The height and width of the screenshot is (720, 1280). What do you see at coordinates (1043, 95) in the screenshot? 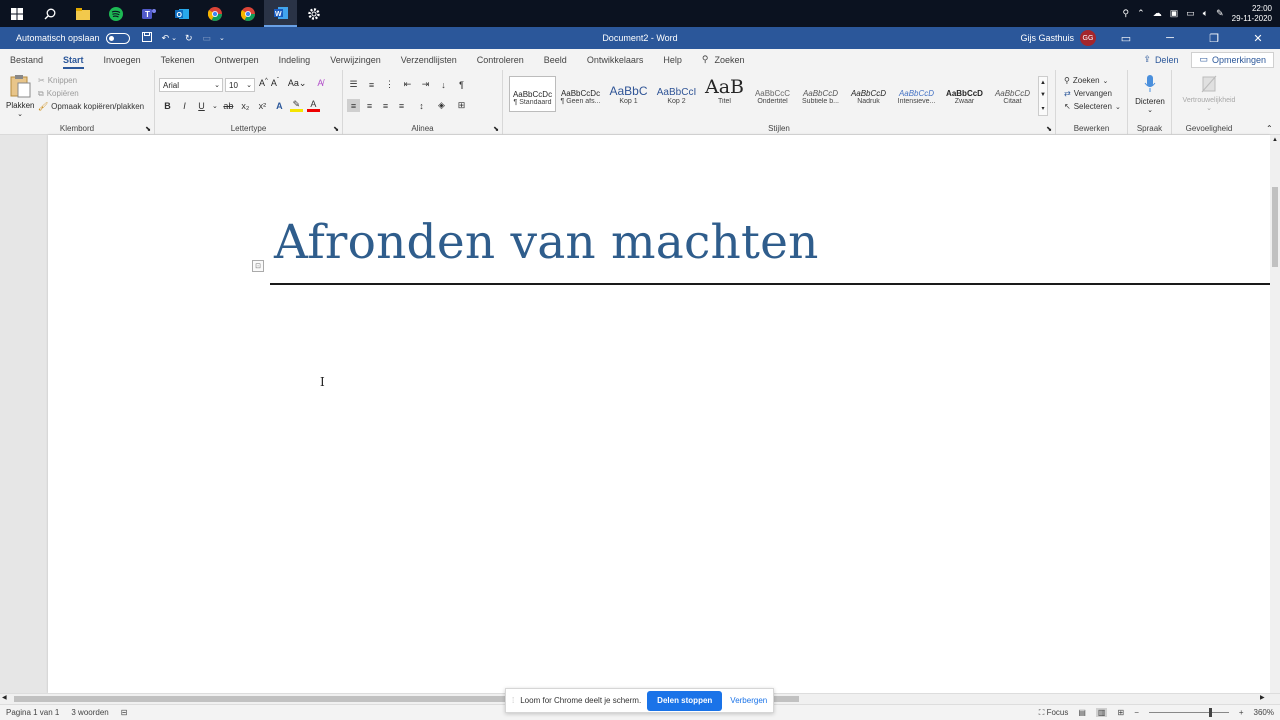
I see `chevron-down-icon: ▼` at bounding box center [1043, 95].